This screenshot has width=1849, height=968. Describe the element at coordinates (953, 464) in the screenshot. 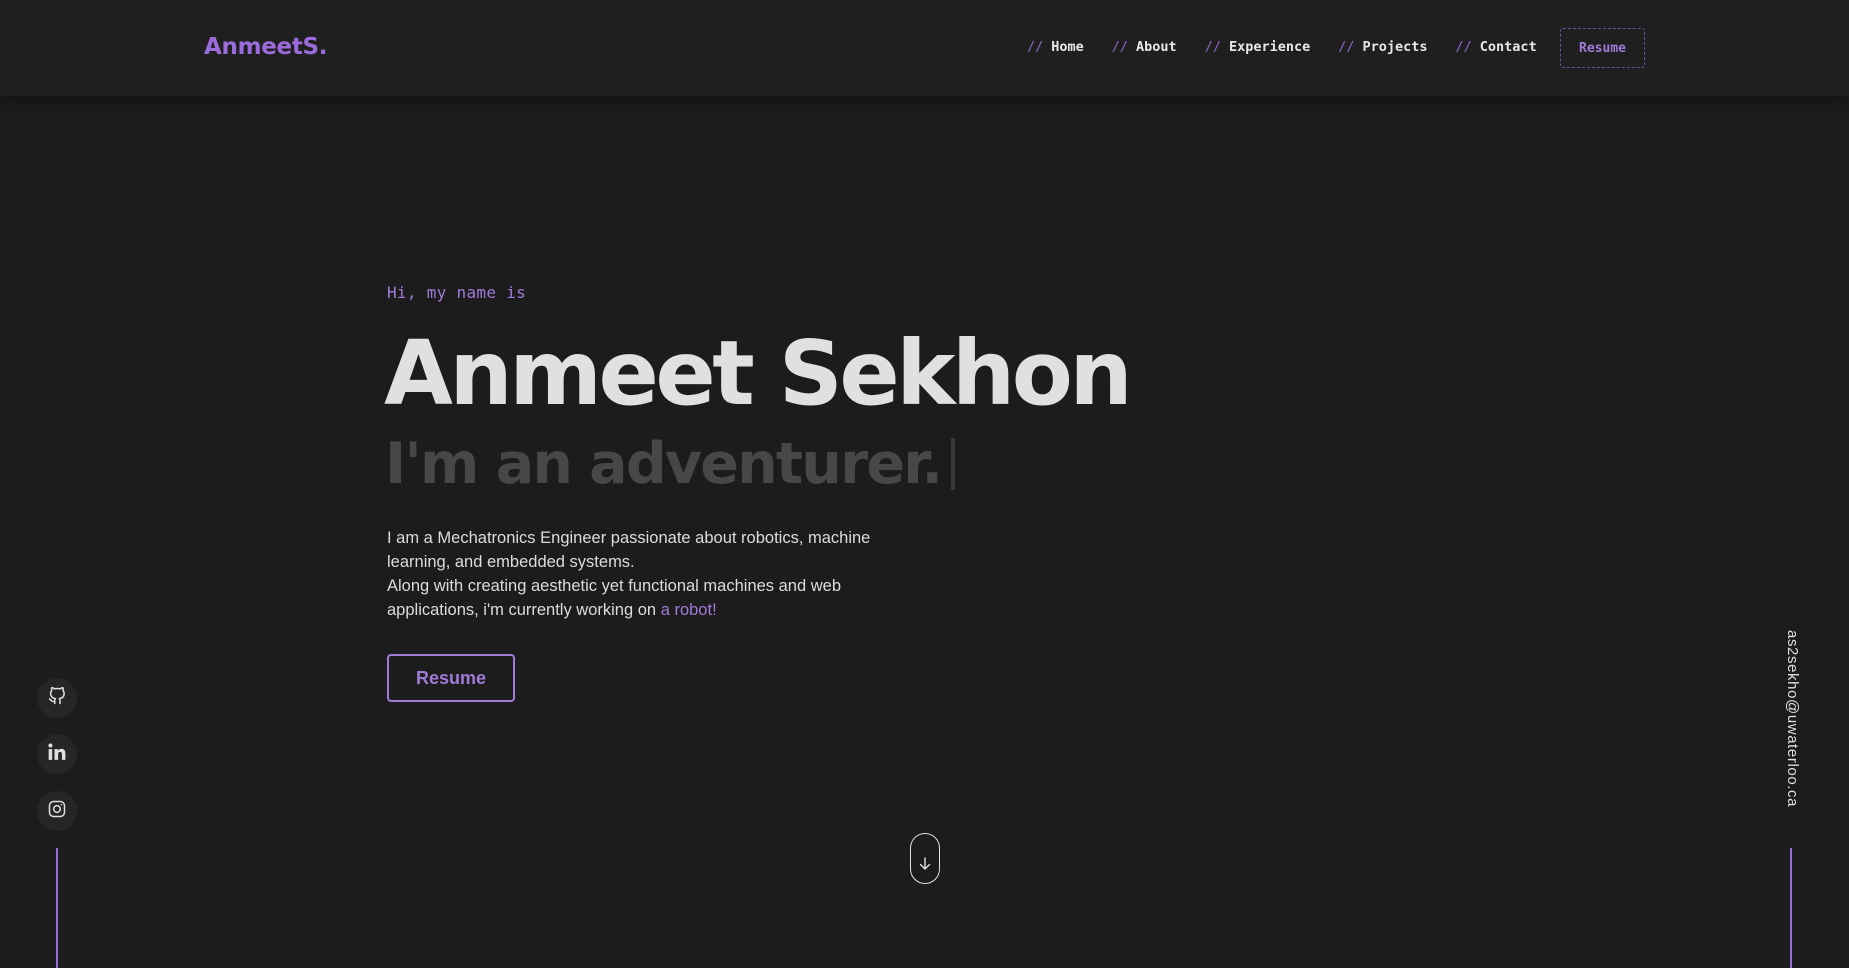

I see `typing-cursor` at that location.